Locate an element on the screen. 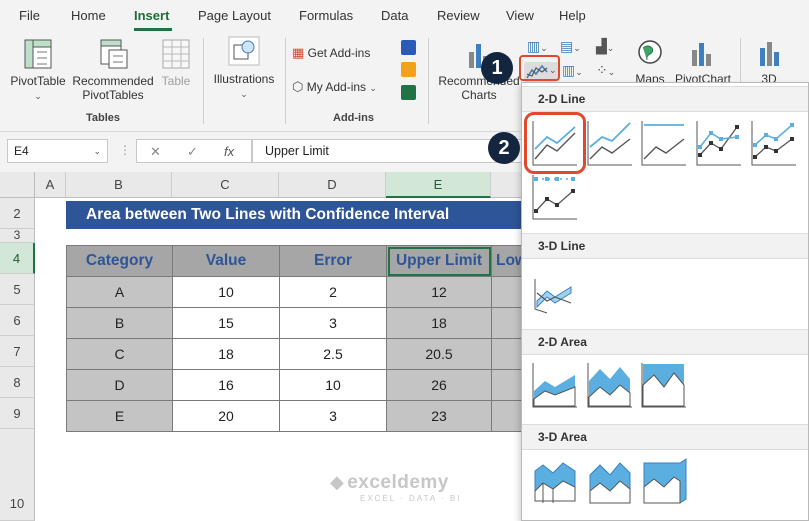 This screenshot has width=809, height=521. chart-option-100-stacked-line-markers is located at coordinates (555, 197).